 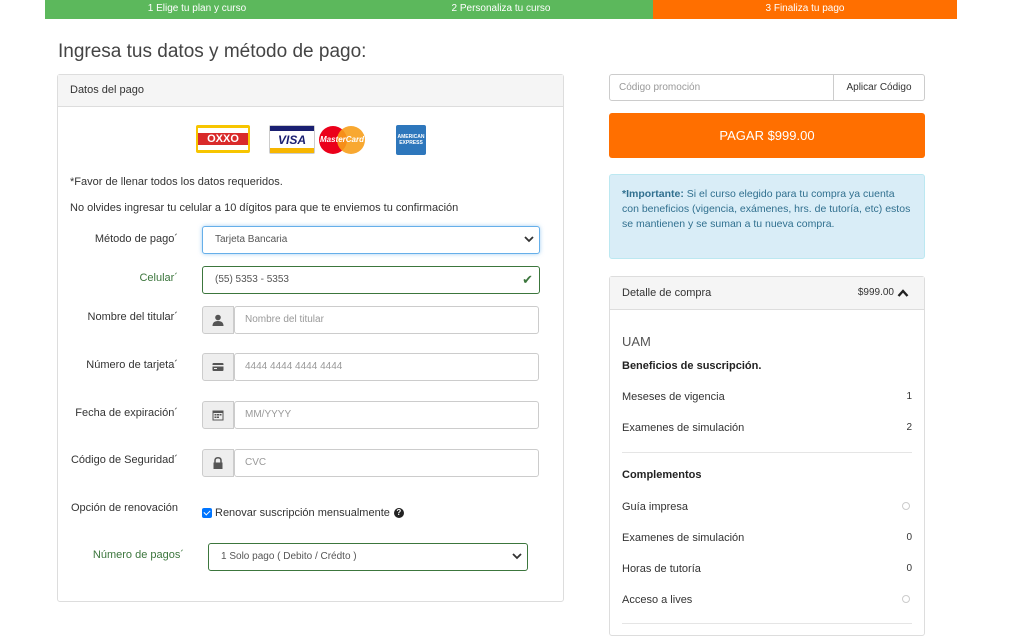 What do you see at coordinates (767, 569) in the screenshot?
I see `complement-row: Horas de tutoría 0` at bounding box center [767, 569].